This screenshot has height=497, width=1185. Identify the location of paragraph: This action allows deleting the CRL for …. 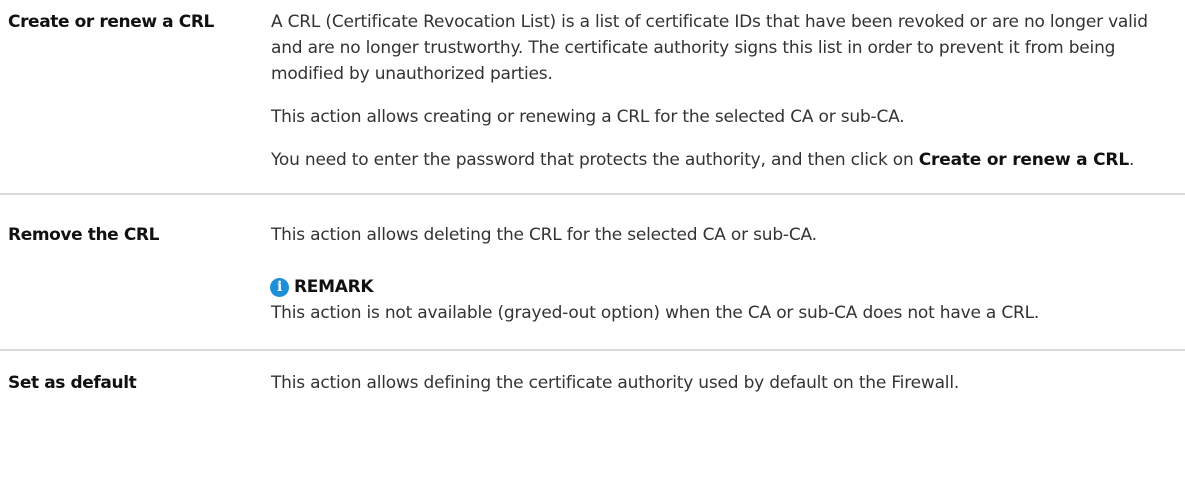
(544, 235).